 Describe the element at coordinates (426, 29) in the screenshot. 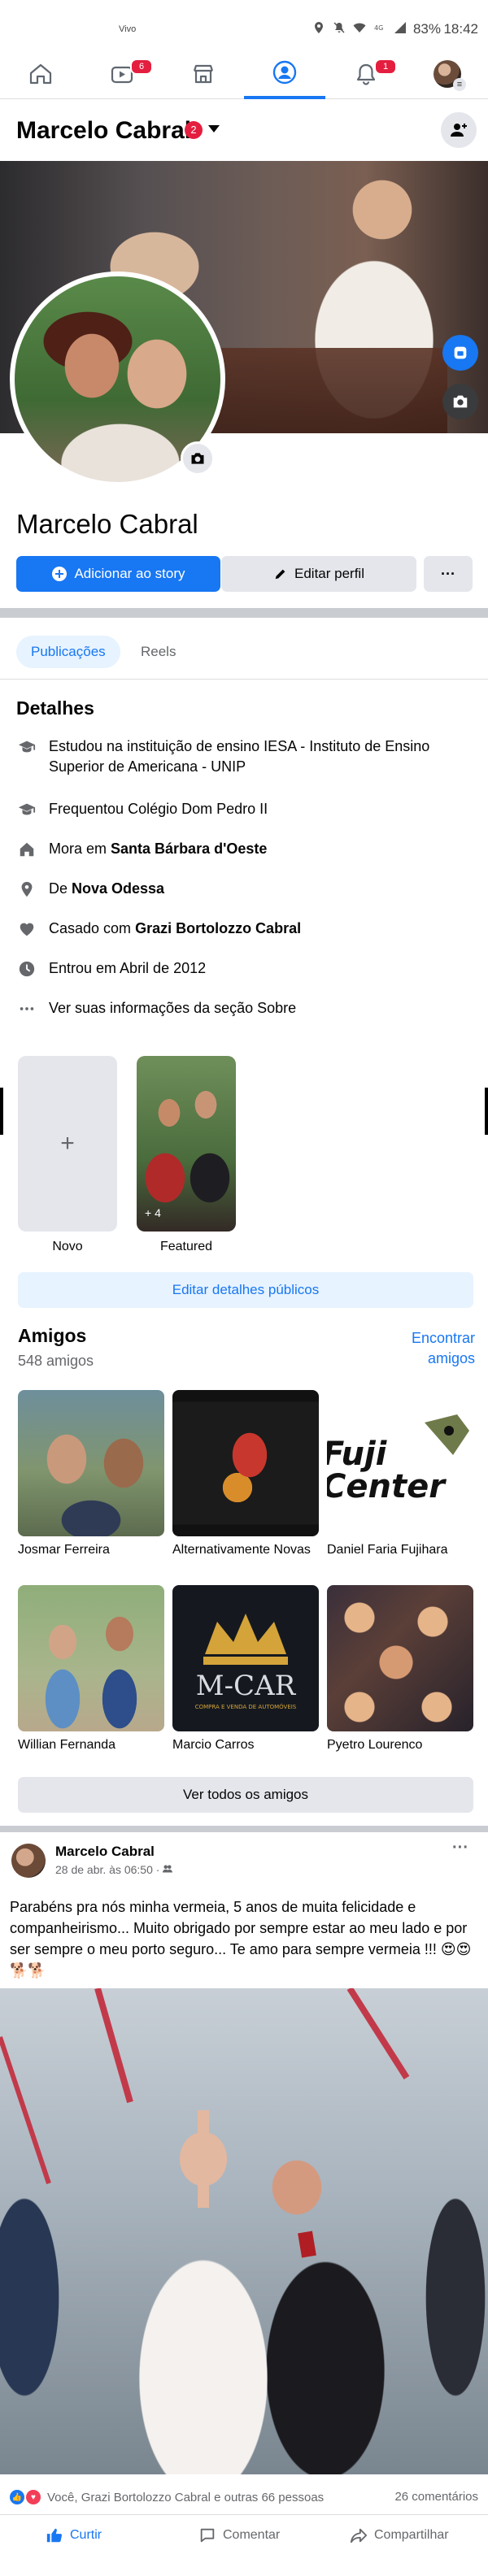

I see `battery-percent: 83%` at that location.